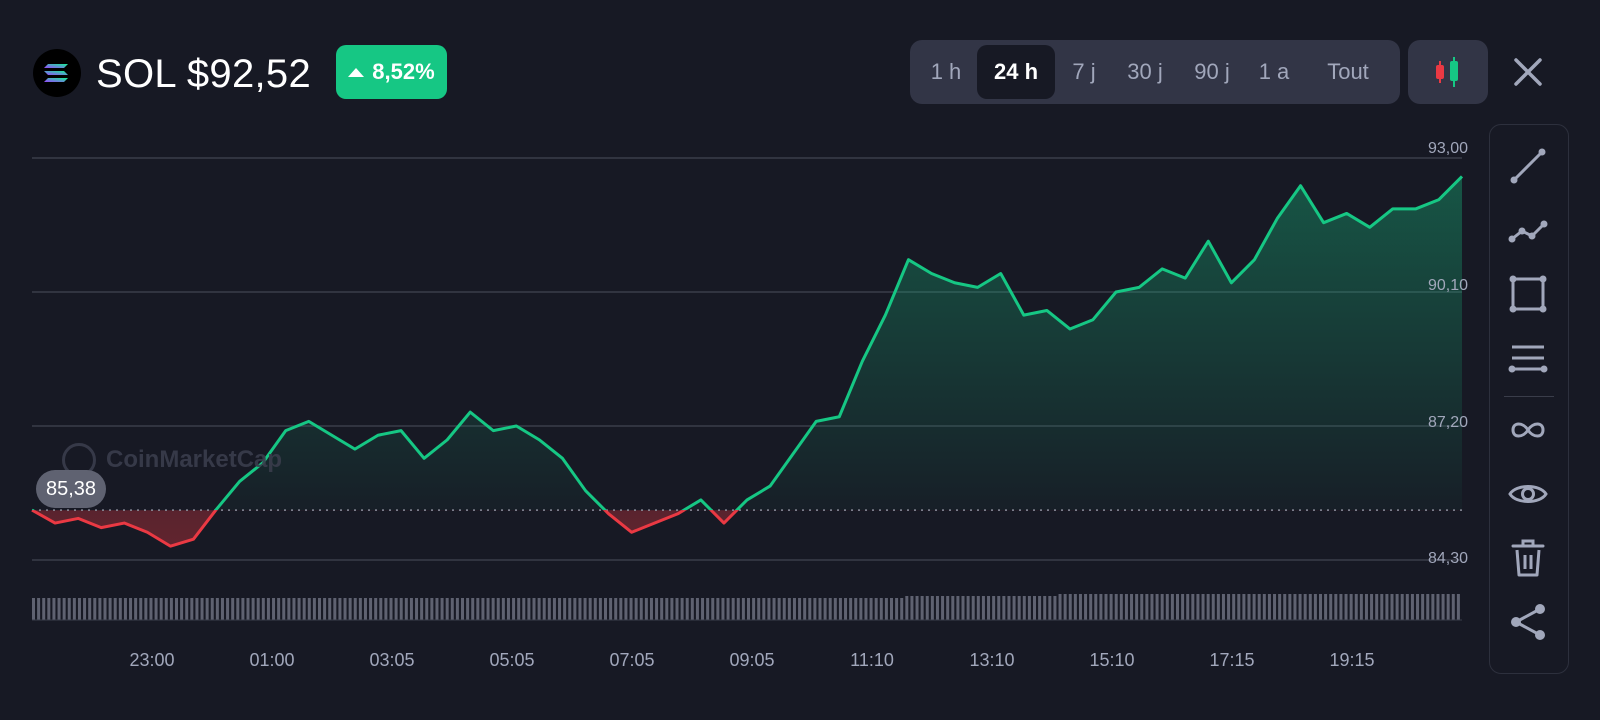 Image resolution: width=1600 pixels, height=720 pixels. What do you see at coordinates (1348, 72) in the screenshot?
I see `range-all-button: Tout` at bounding box center [1348, 72].